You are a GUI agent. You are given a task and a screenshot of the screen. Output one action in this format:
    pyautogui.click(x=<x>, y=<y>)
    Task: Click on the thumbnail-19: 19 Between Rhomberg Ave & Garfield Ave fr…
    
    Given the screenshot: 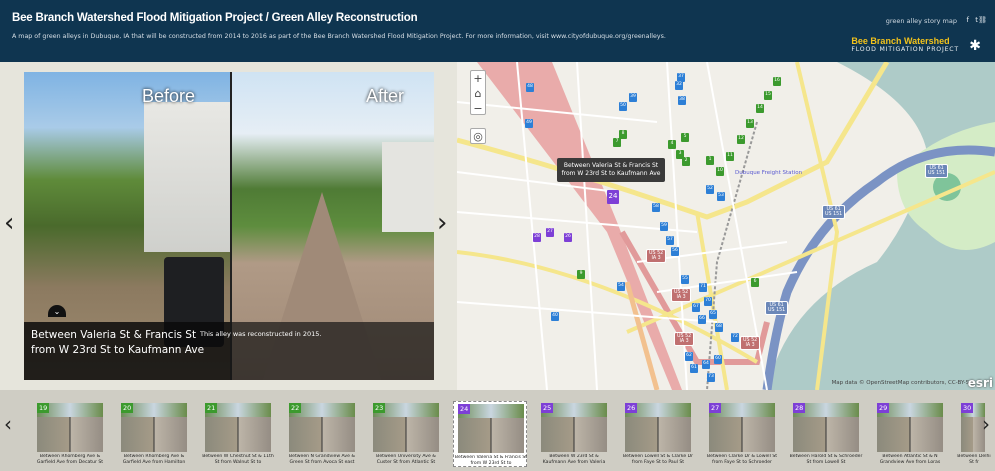 What is the action you would take?
    pyautogui.click(x=70, y=434)
    